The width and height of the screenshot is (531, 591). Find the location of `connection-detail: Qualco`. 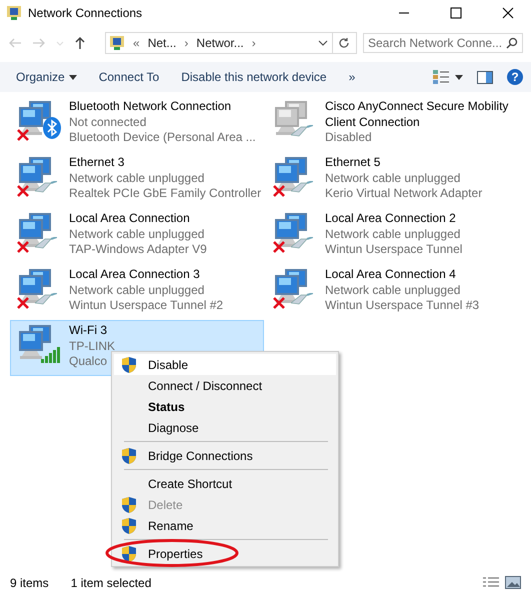

connection-detail: Qualco is located at coordinates (88, 362).